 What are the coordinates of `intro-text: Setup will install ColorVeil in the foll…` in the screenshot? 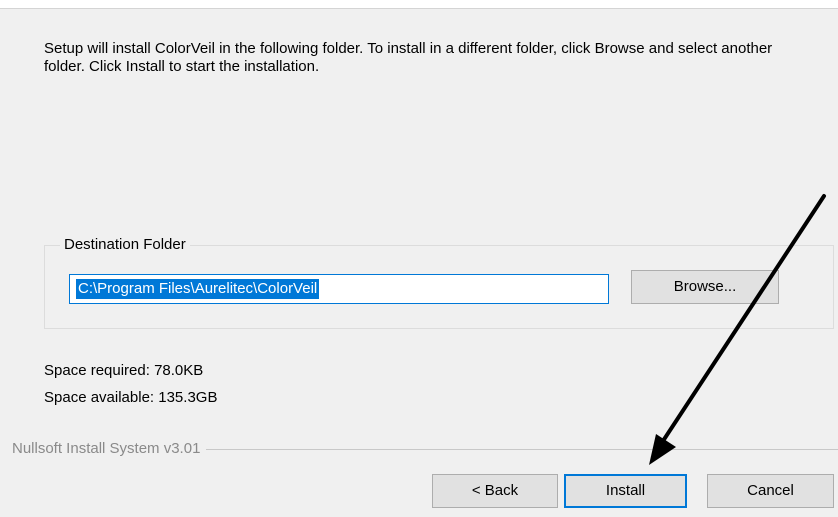 It's located at (408, 57).